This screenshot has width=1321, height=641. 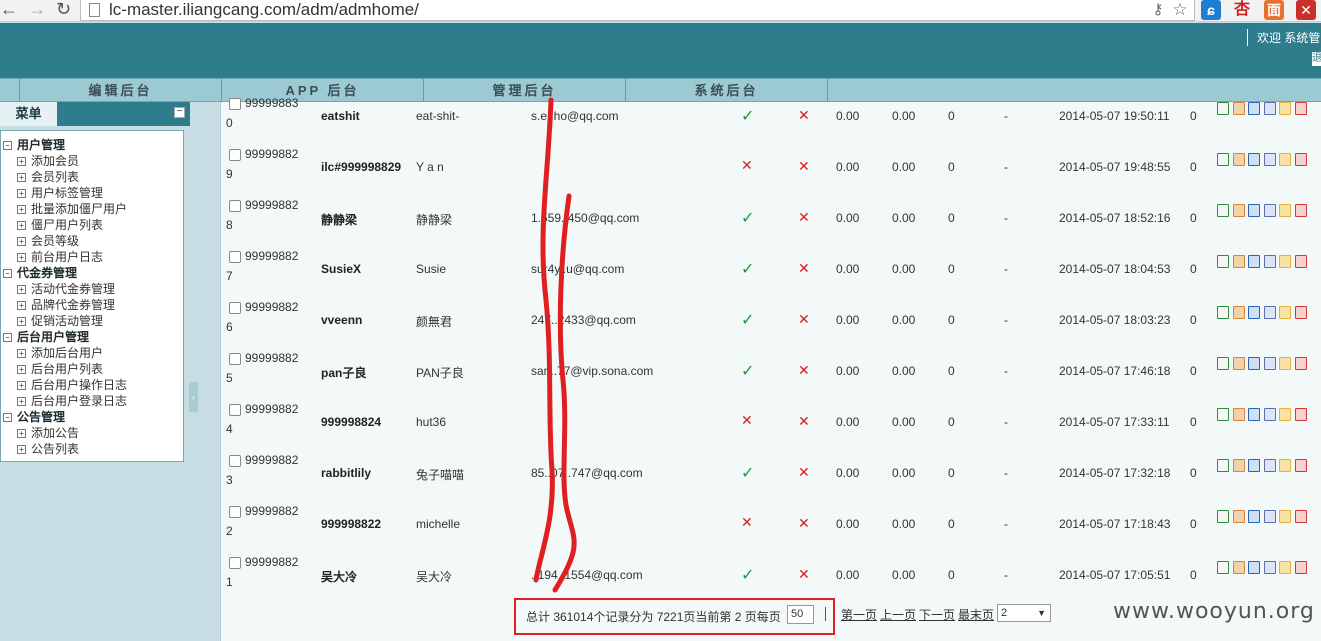 What do you see at coordinates (34, 145) in the screenshot?
I see `menu-group-user: − 用户管理` at bounding box center [34, 145].